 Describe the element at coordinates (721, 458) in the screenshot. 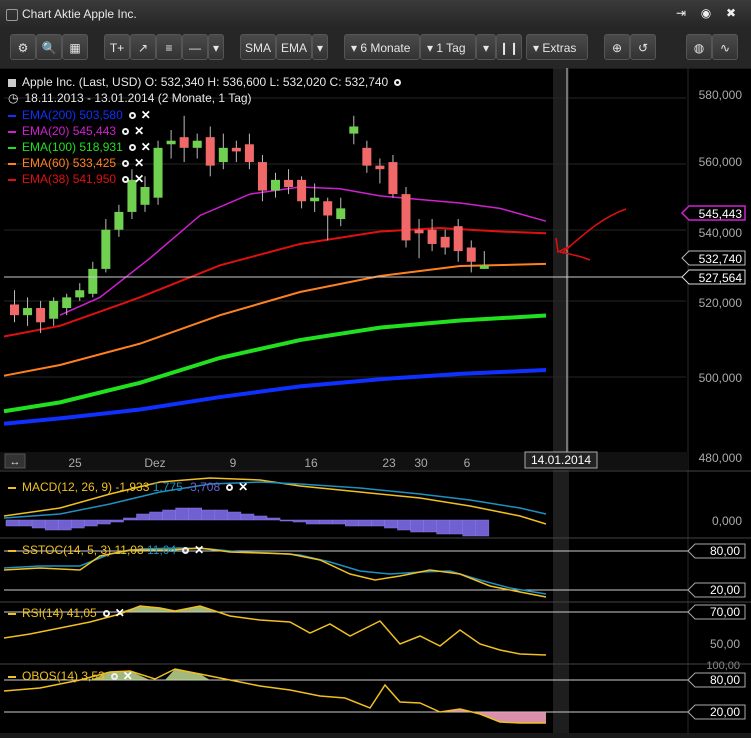

I see `price-tick: 480,000` at that location.